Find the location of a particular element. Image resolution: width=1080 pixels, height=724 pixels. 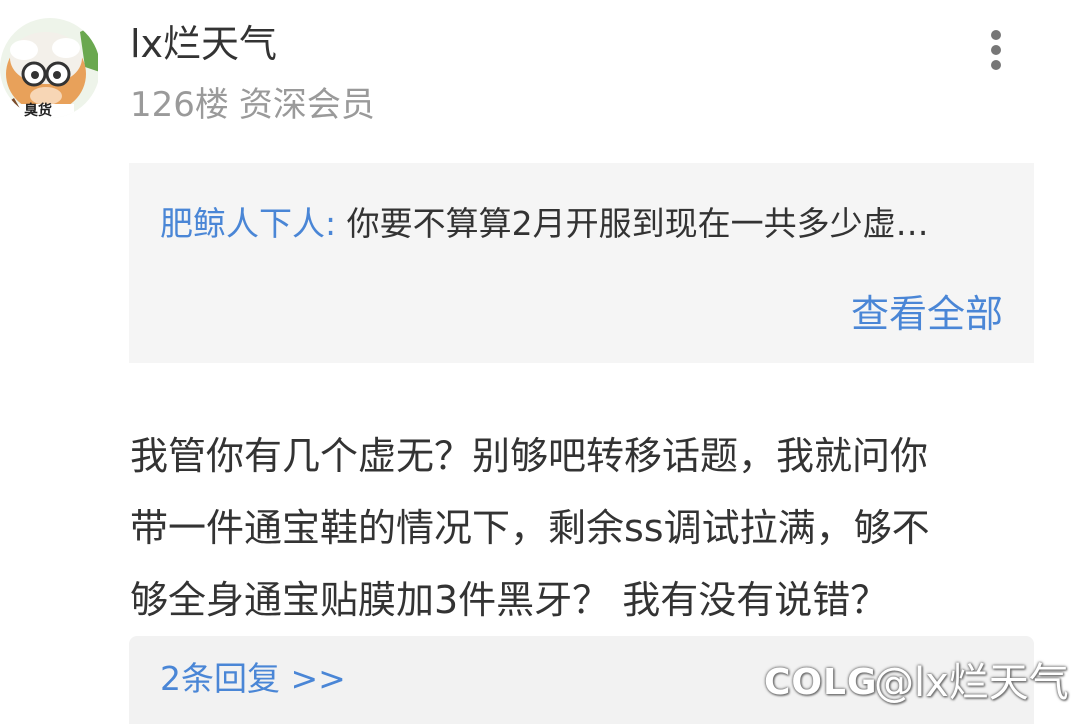

post-body-line: 带一件通宝鞋的情况下，剩余ss调试拉满，够不 is located at coordinates (530, 528).